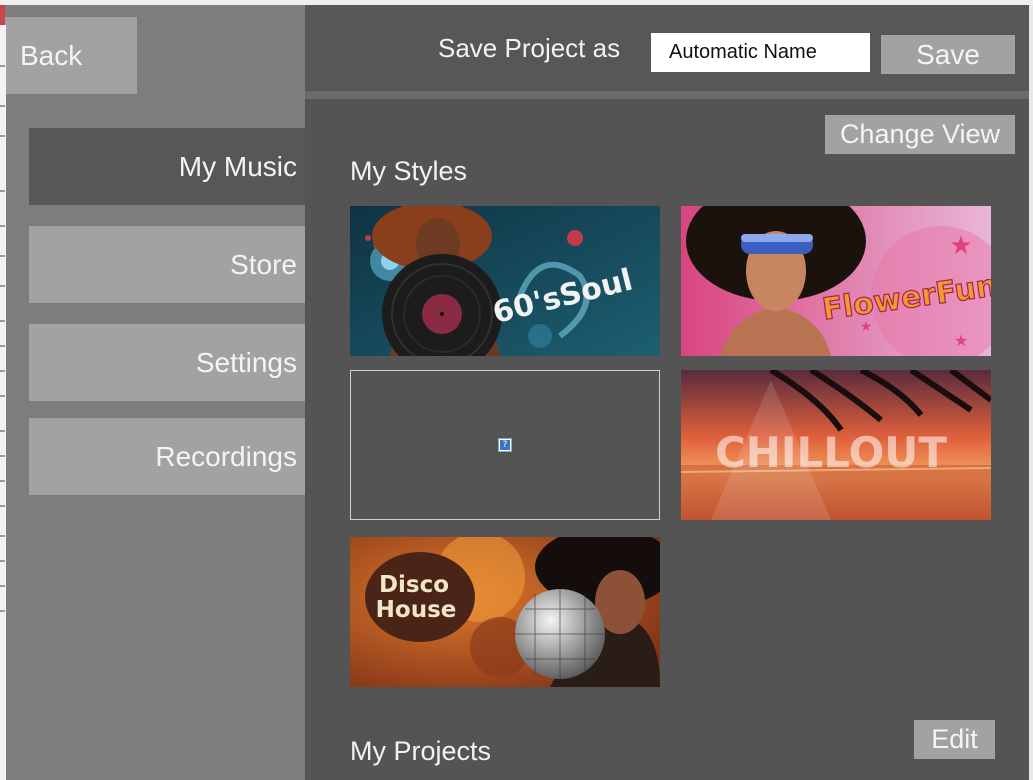 This screenshot has height=780, width=1033. Describe the element at coordinates (416, 610) in the screenshot. I see `disco-house-label-line2: House` at that location.